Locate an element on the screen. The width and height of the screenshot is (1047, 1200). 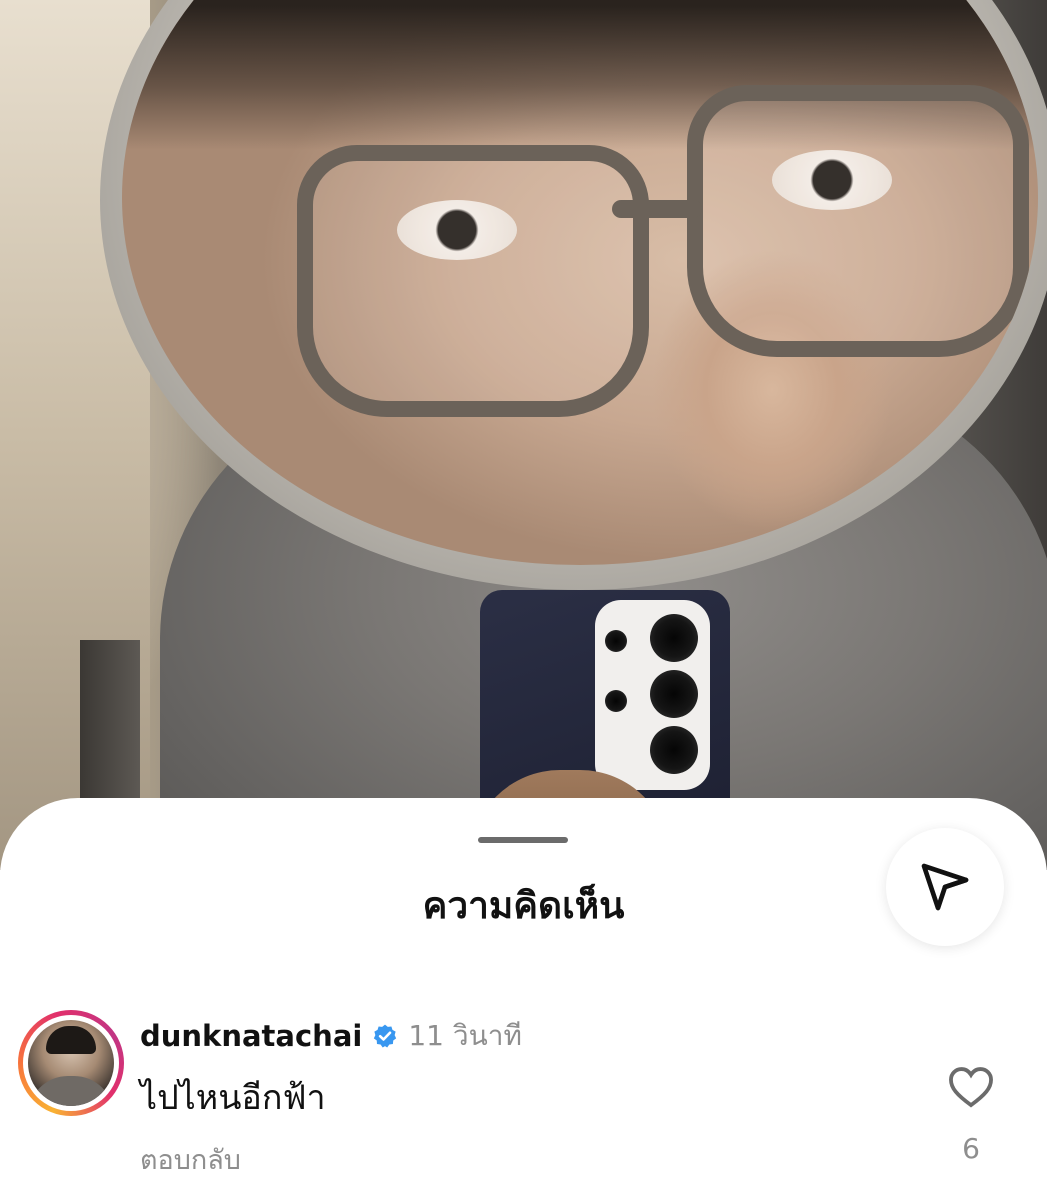
verified-badge-icon is located at coordinates (385, 1036).